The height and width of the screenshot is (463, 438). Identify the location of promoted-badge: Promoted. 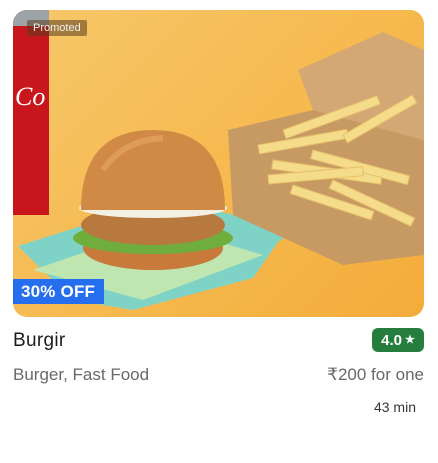
(57, 28).